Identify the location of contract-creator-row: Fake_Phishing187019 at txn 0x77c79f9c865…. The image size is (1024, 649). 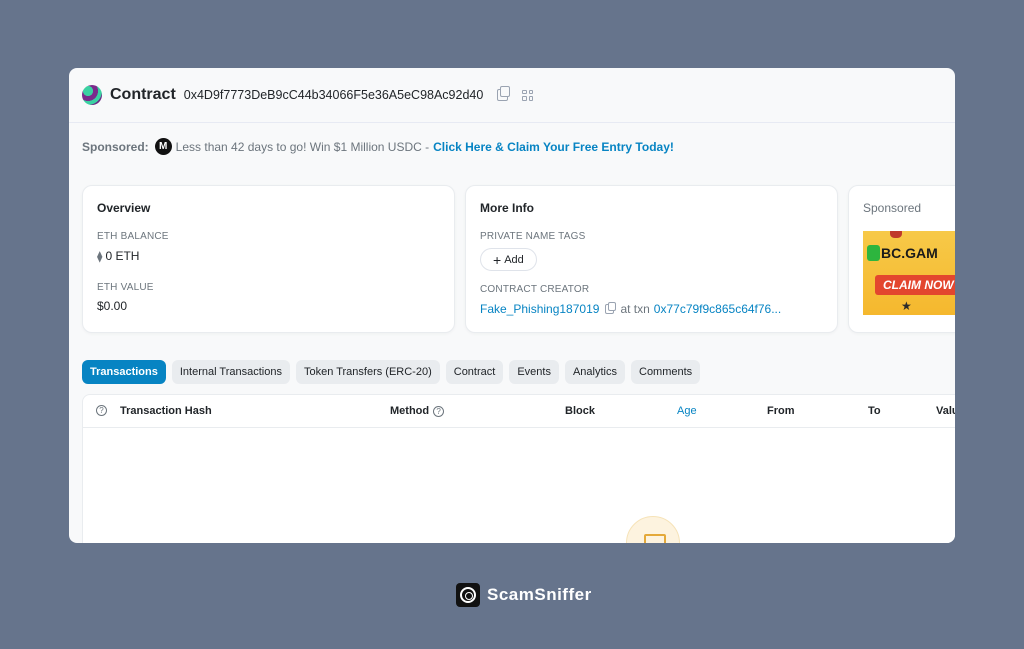
(630, 309).